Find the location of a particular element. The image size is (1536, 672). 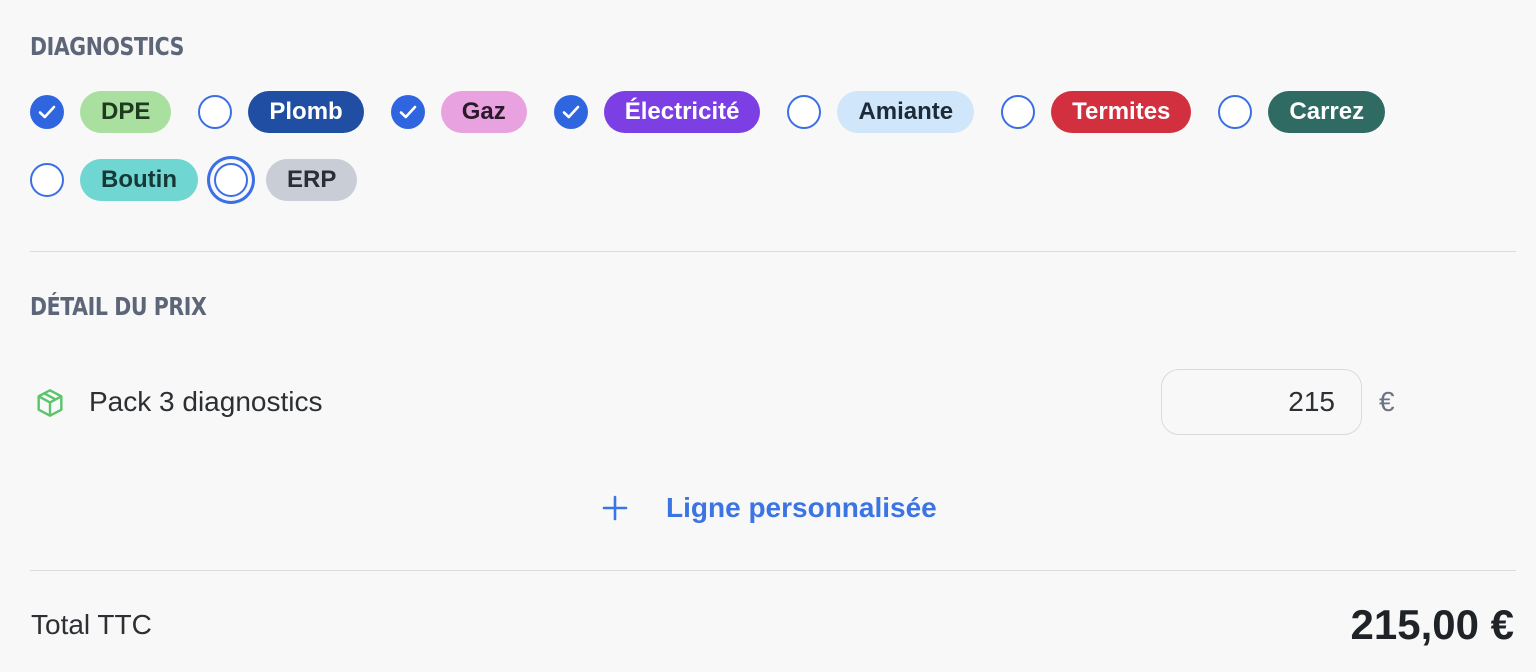

diagnostic-pill-dpe: DPE is located at coordinates (126, 112).